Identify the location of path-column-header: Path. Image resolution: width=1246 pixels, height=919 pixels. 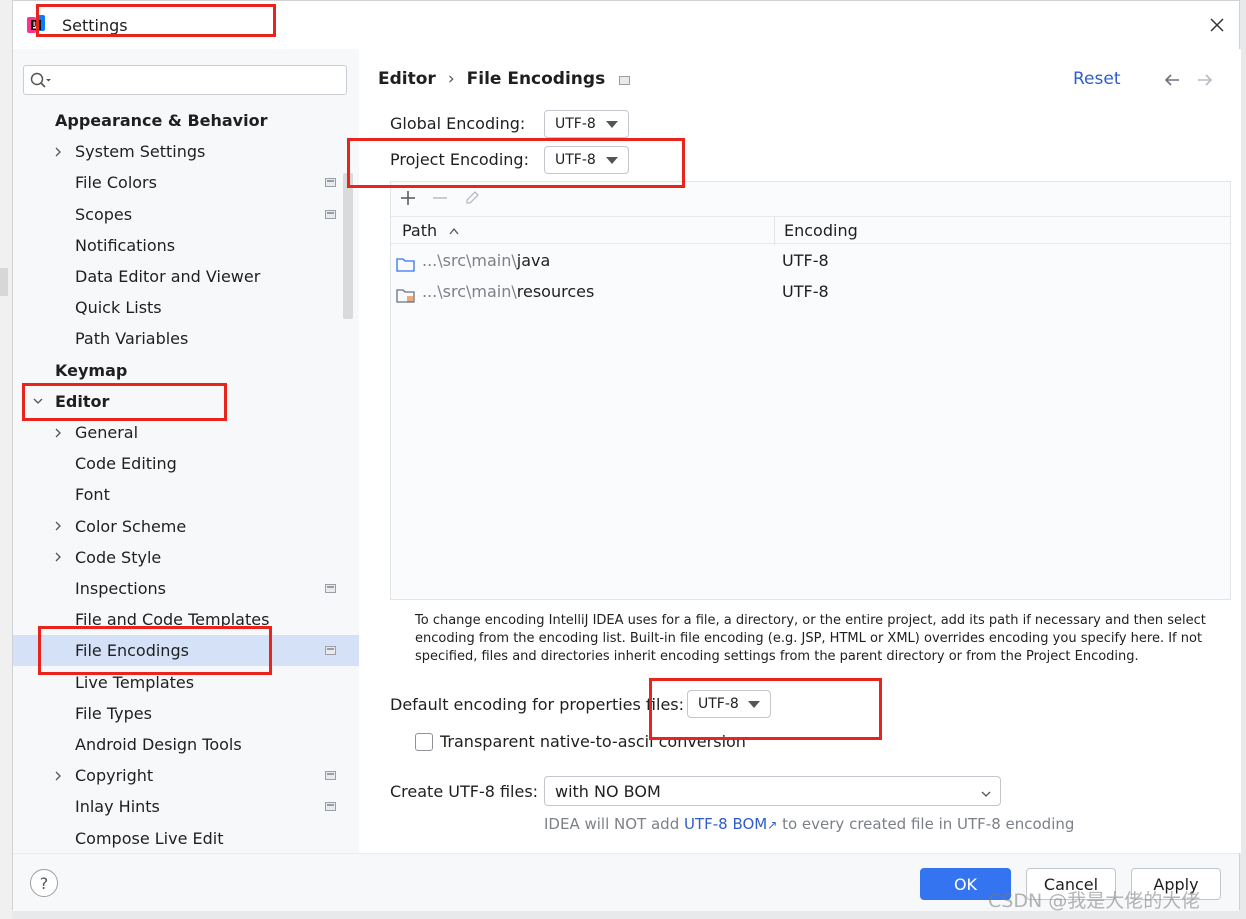
(431, 231).